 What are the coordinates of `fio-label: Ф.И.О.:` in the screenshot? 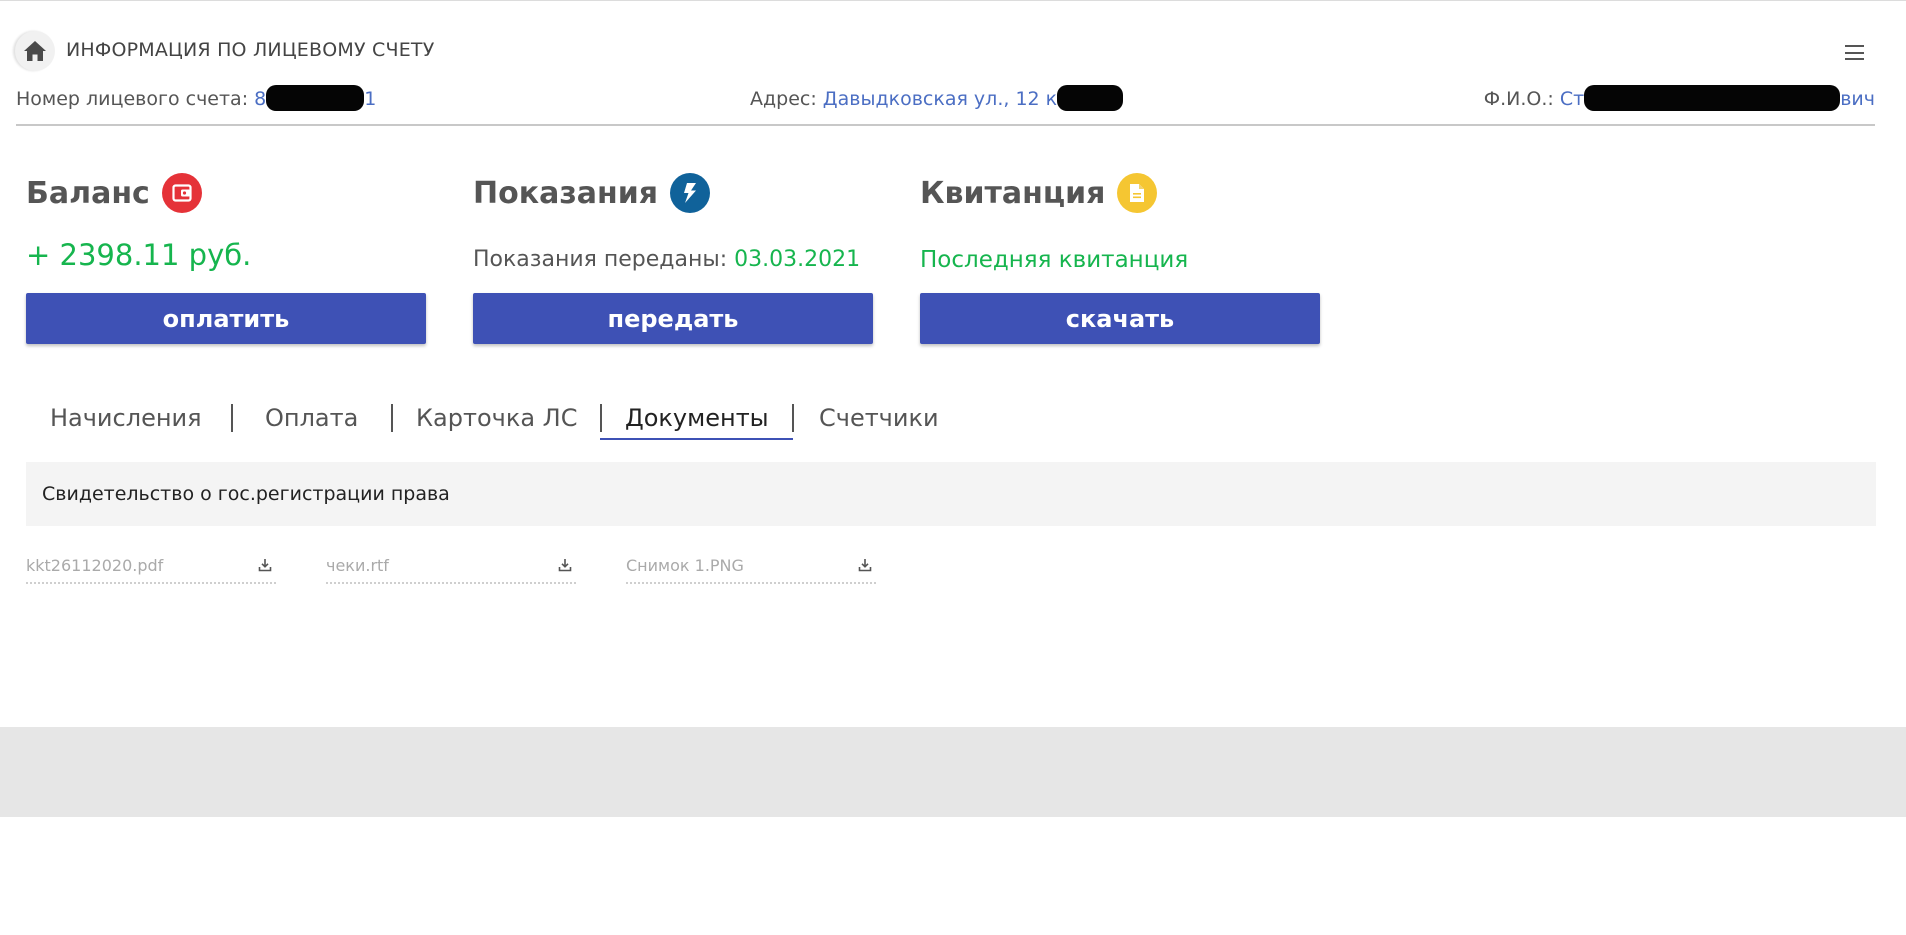 It's located at (1518, 99).